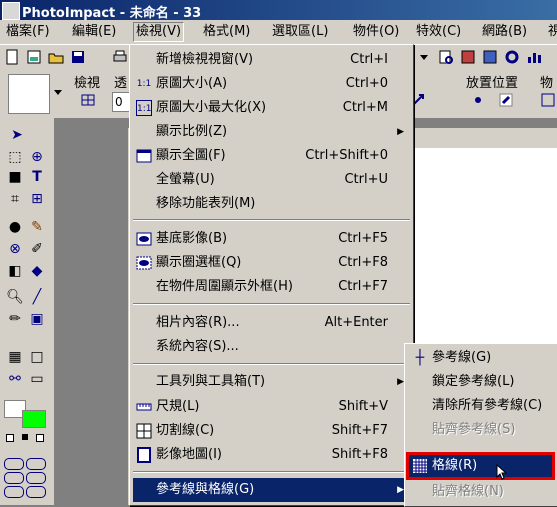 This screenshot has height=507, width=557. What do you see at coordinates (468, 57) in the screenshot?
I see `image-edit-icon` at bounding box center [468, 57].